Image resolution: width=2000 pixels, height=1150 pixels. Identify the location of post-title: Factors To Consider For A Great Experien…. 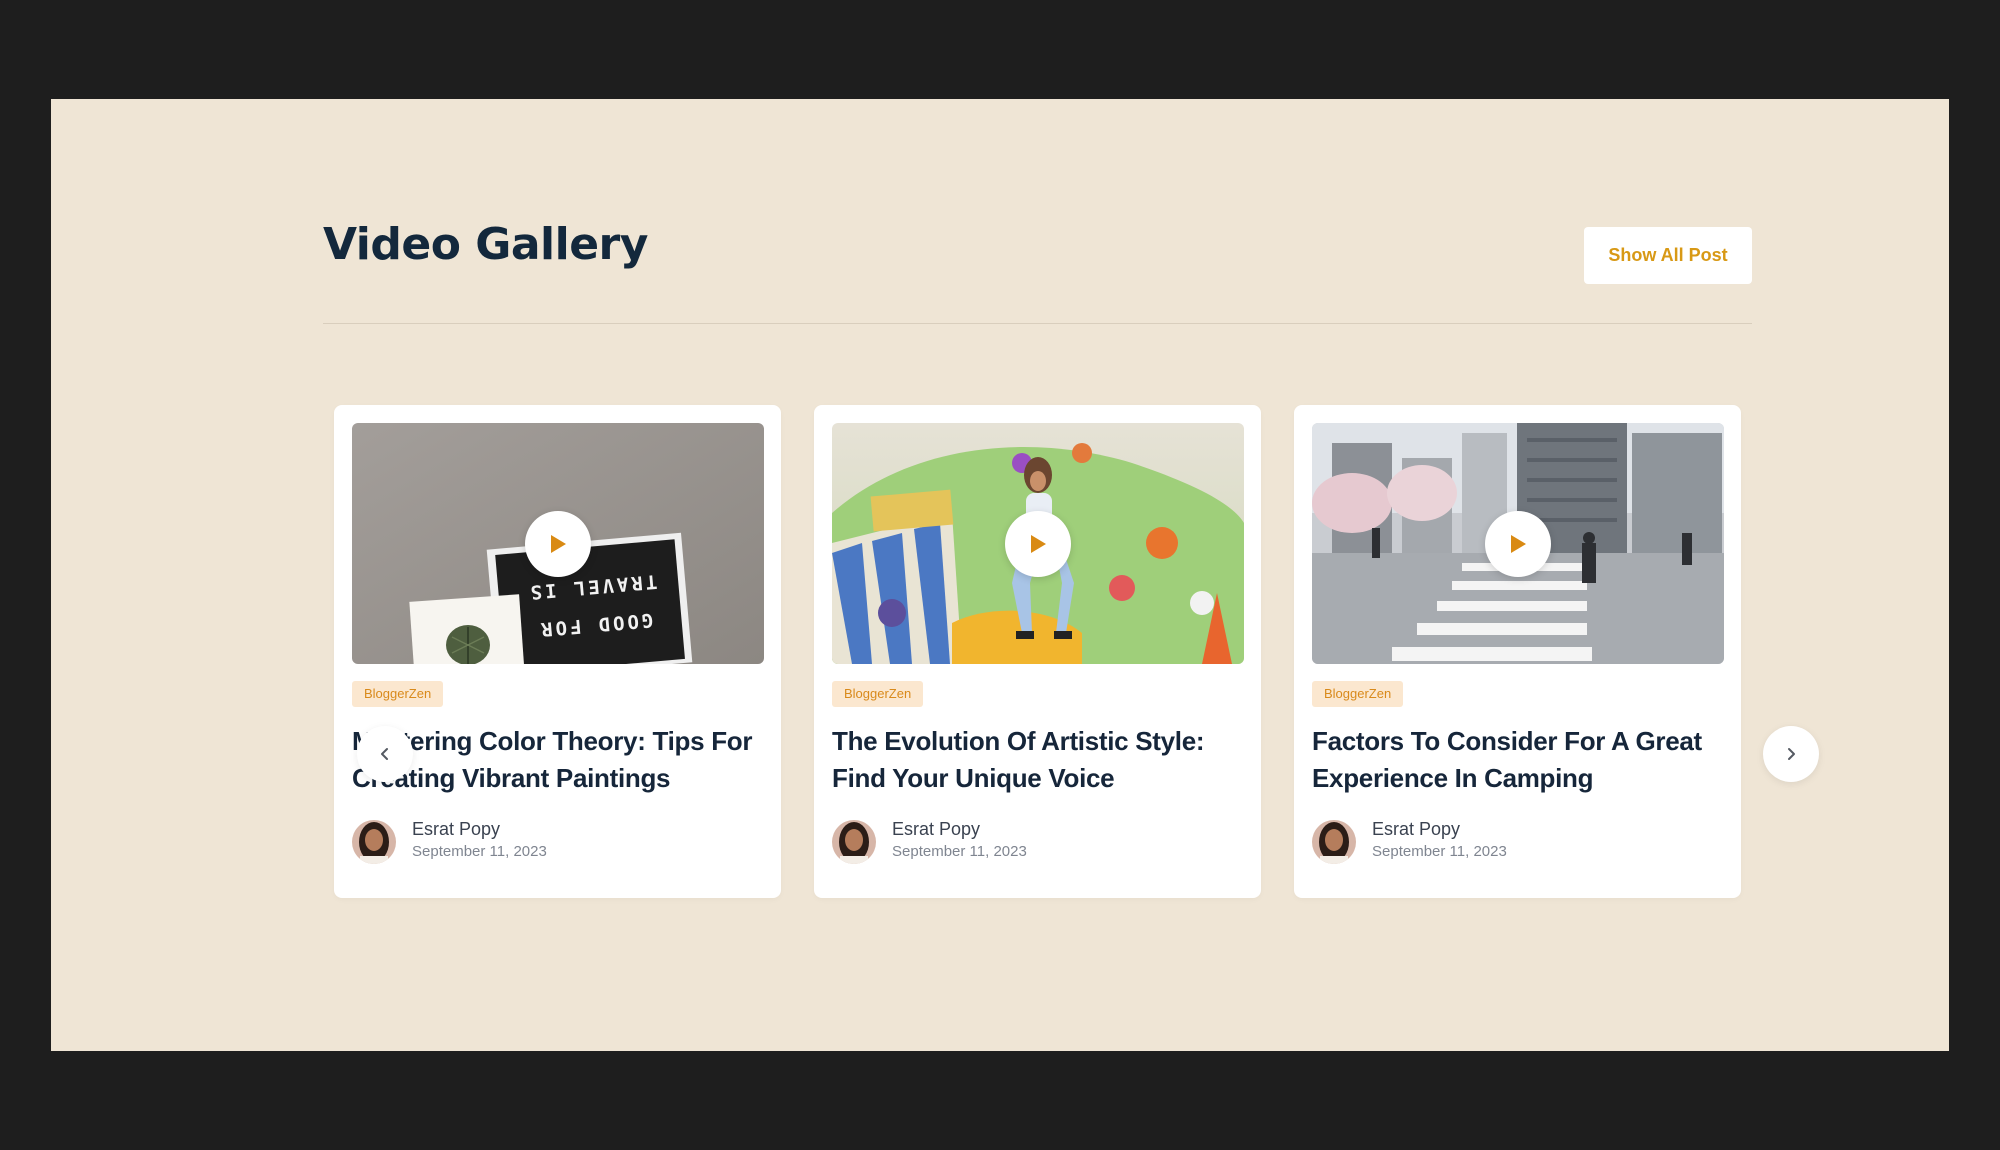
(1518, 760).